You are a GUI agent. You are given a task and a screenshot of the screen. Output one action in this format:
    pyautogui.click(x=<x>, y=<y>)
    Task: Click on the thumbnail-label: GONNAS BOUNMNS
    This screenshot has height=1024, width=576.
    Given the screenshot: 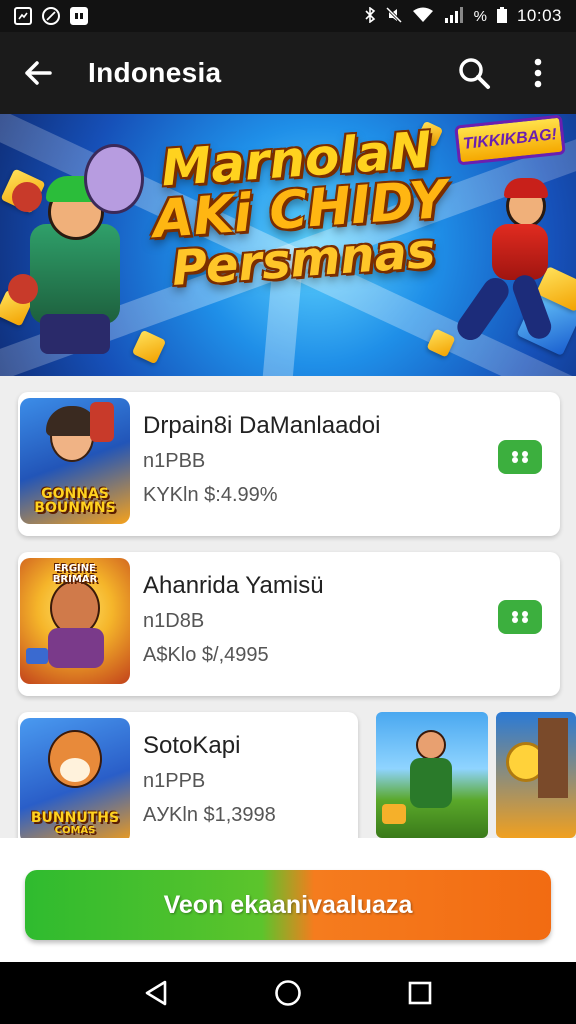 What is the action you would take?
    pyautogui.click(x=75, y=501)
    